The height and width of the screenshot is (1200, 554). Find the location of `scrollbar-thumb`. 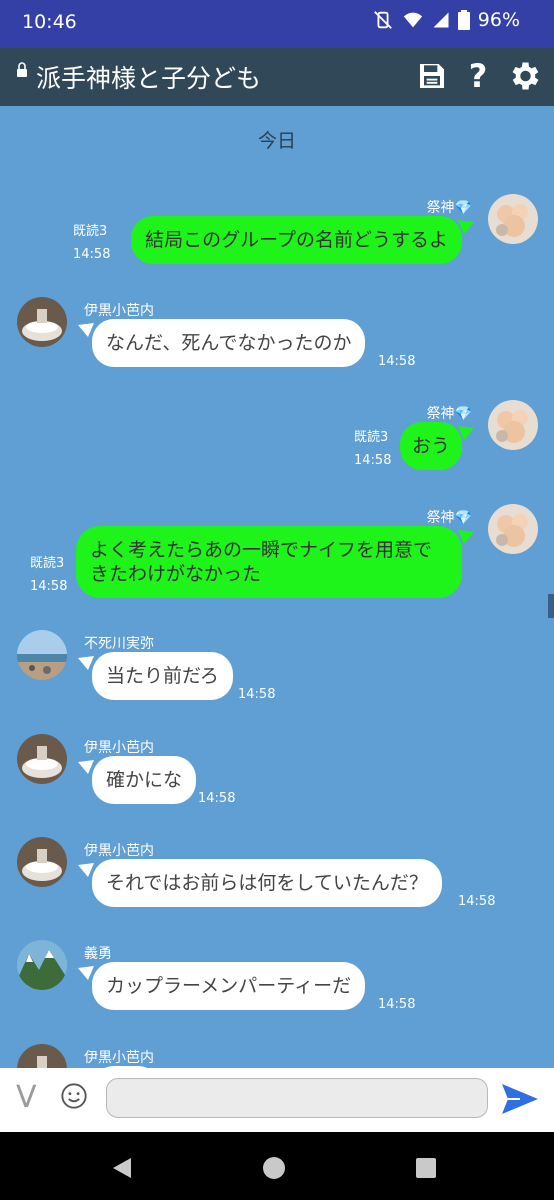

scrollbar-thumb is located at coordinates (551, 606).